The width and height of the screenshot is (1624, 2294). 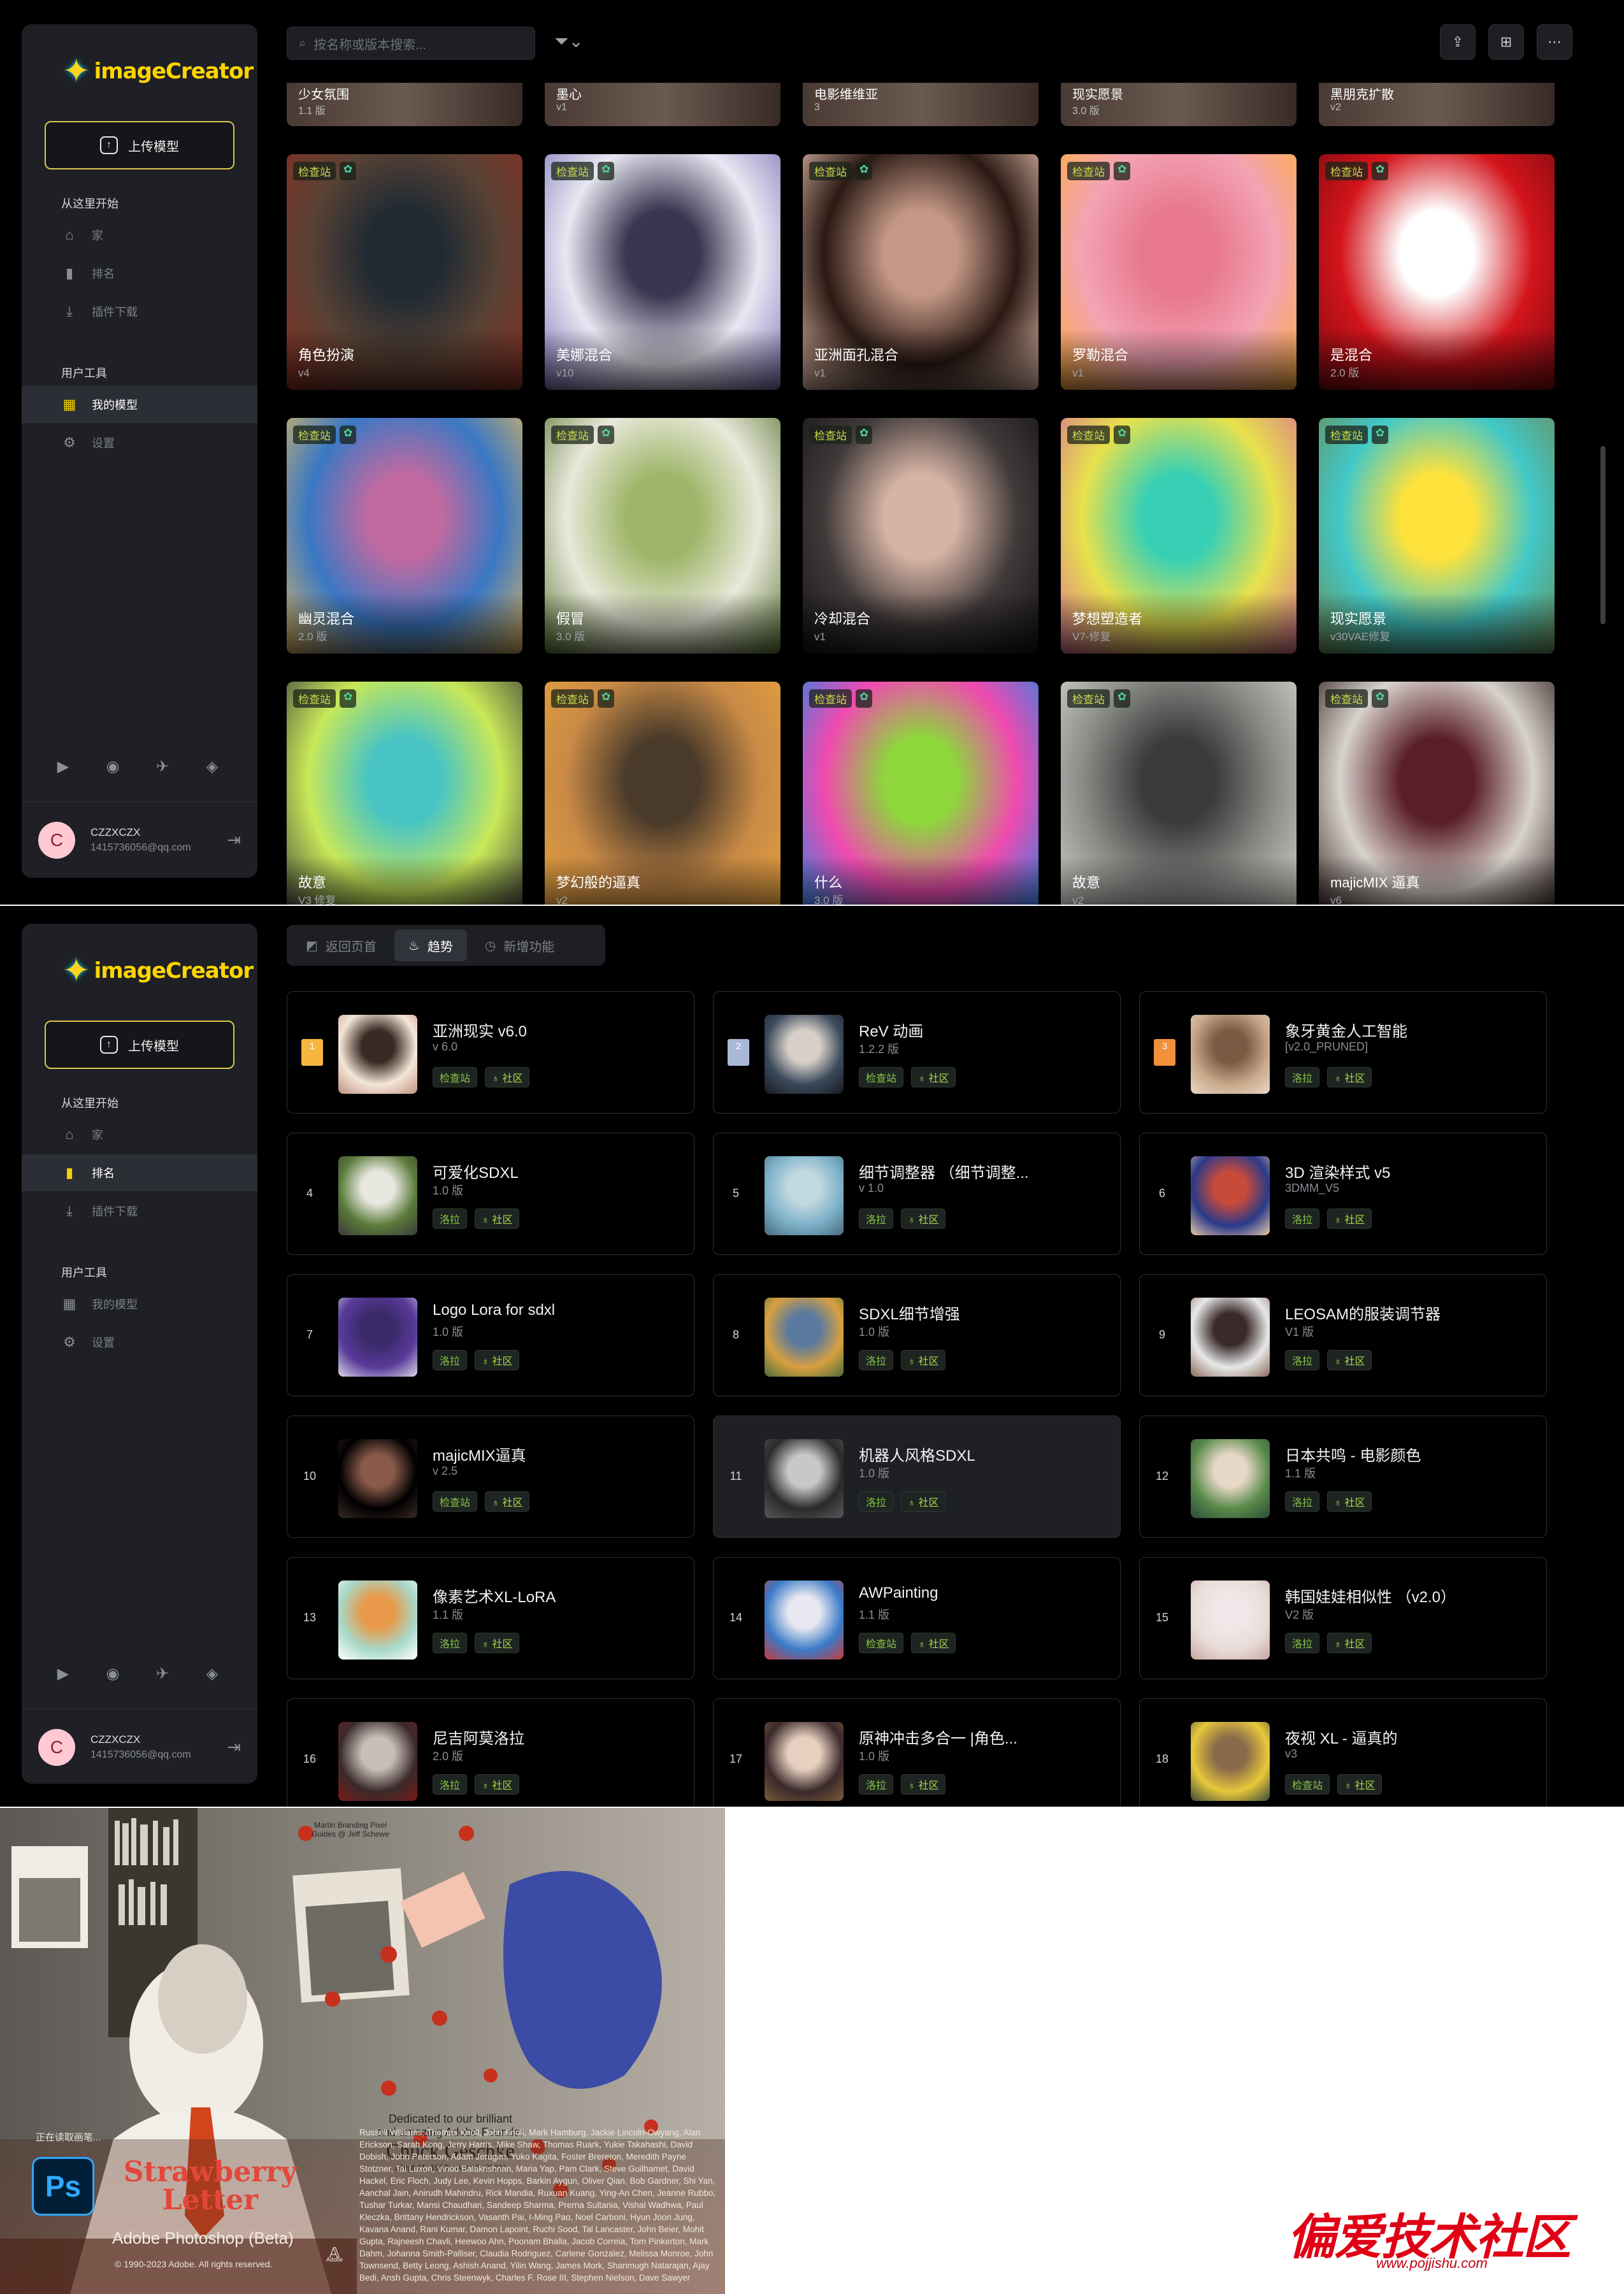 I want to click on logout-icon: ⇥, so click(x=234, y=1747).